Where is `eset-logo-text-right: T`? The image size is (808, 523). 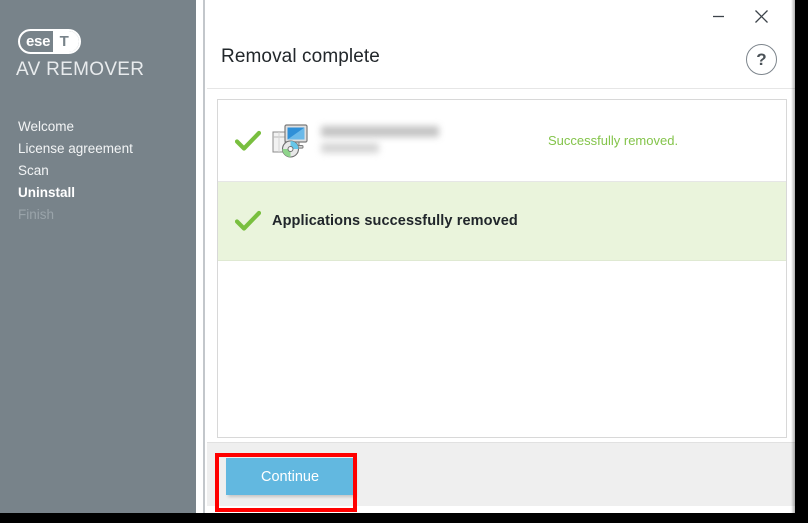
eset-logo-text-right: T is located at coordinates (66, 41).